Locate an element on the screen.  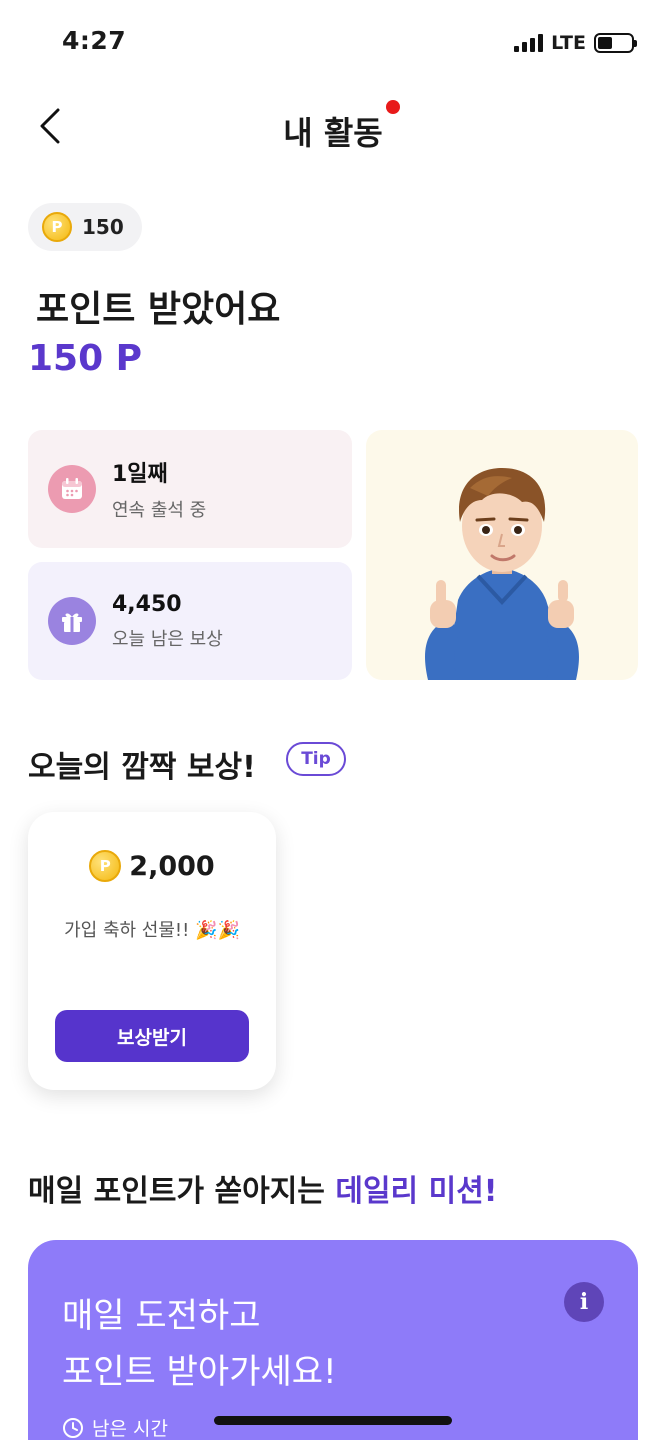
mission-card-text: 매일 도전하고 포인트 받아가세요! is located at coordinates (199, 1344).